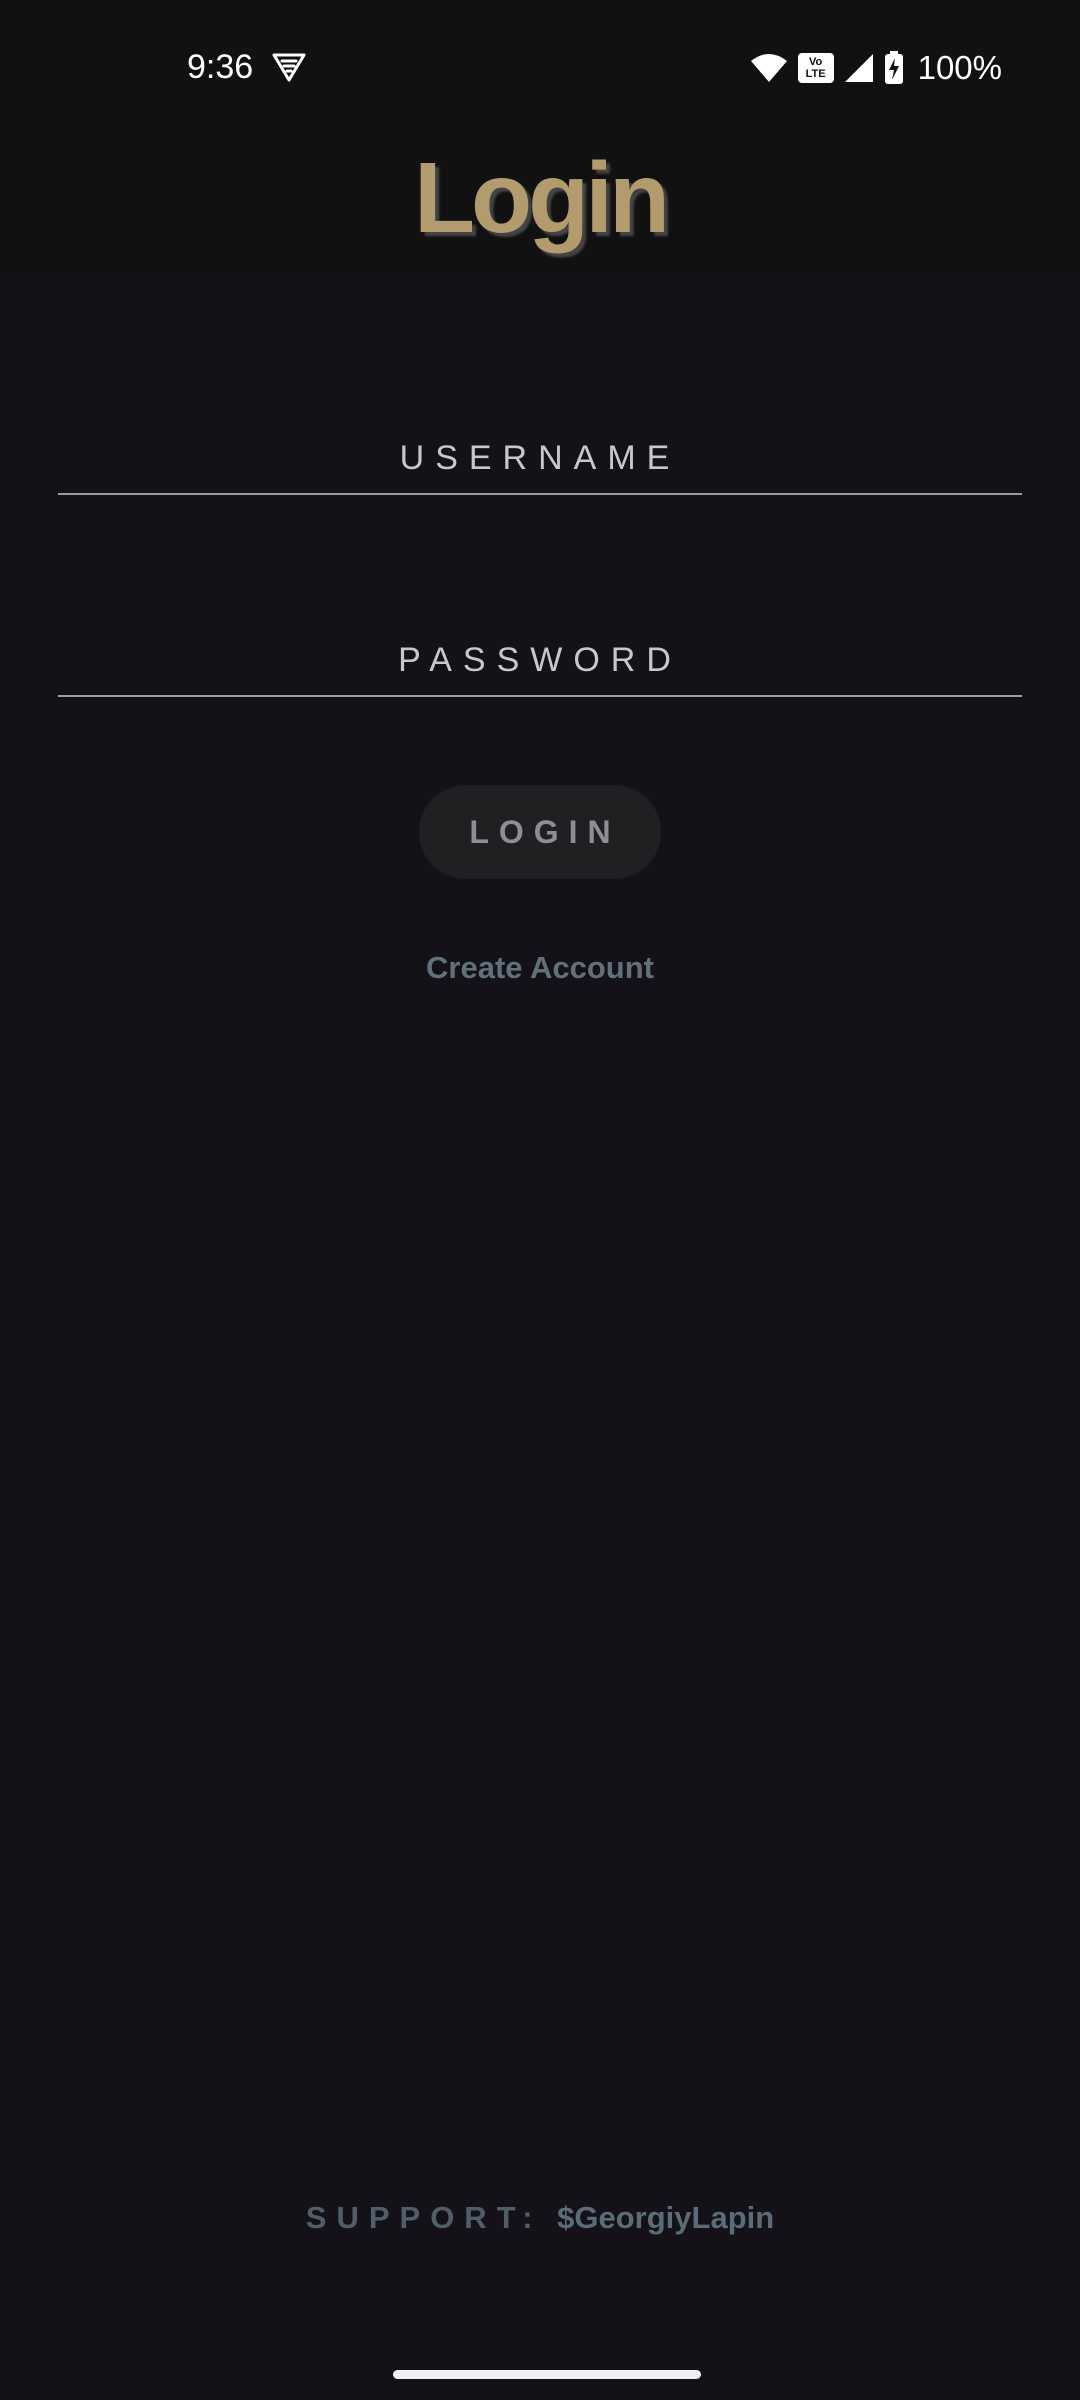 Image resolution: width=1080 pixels, height=2400 pixels. Describe the element at coordinates (540, 968) in the screenshot. I see `create-account-link: Create Account` at that location.